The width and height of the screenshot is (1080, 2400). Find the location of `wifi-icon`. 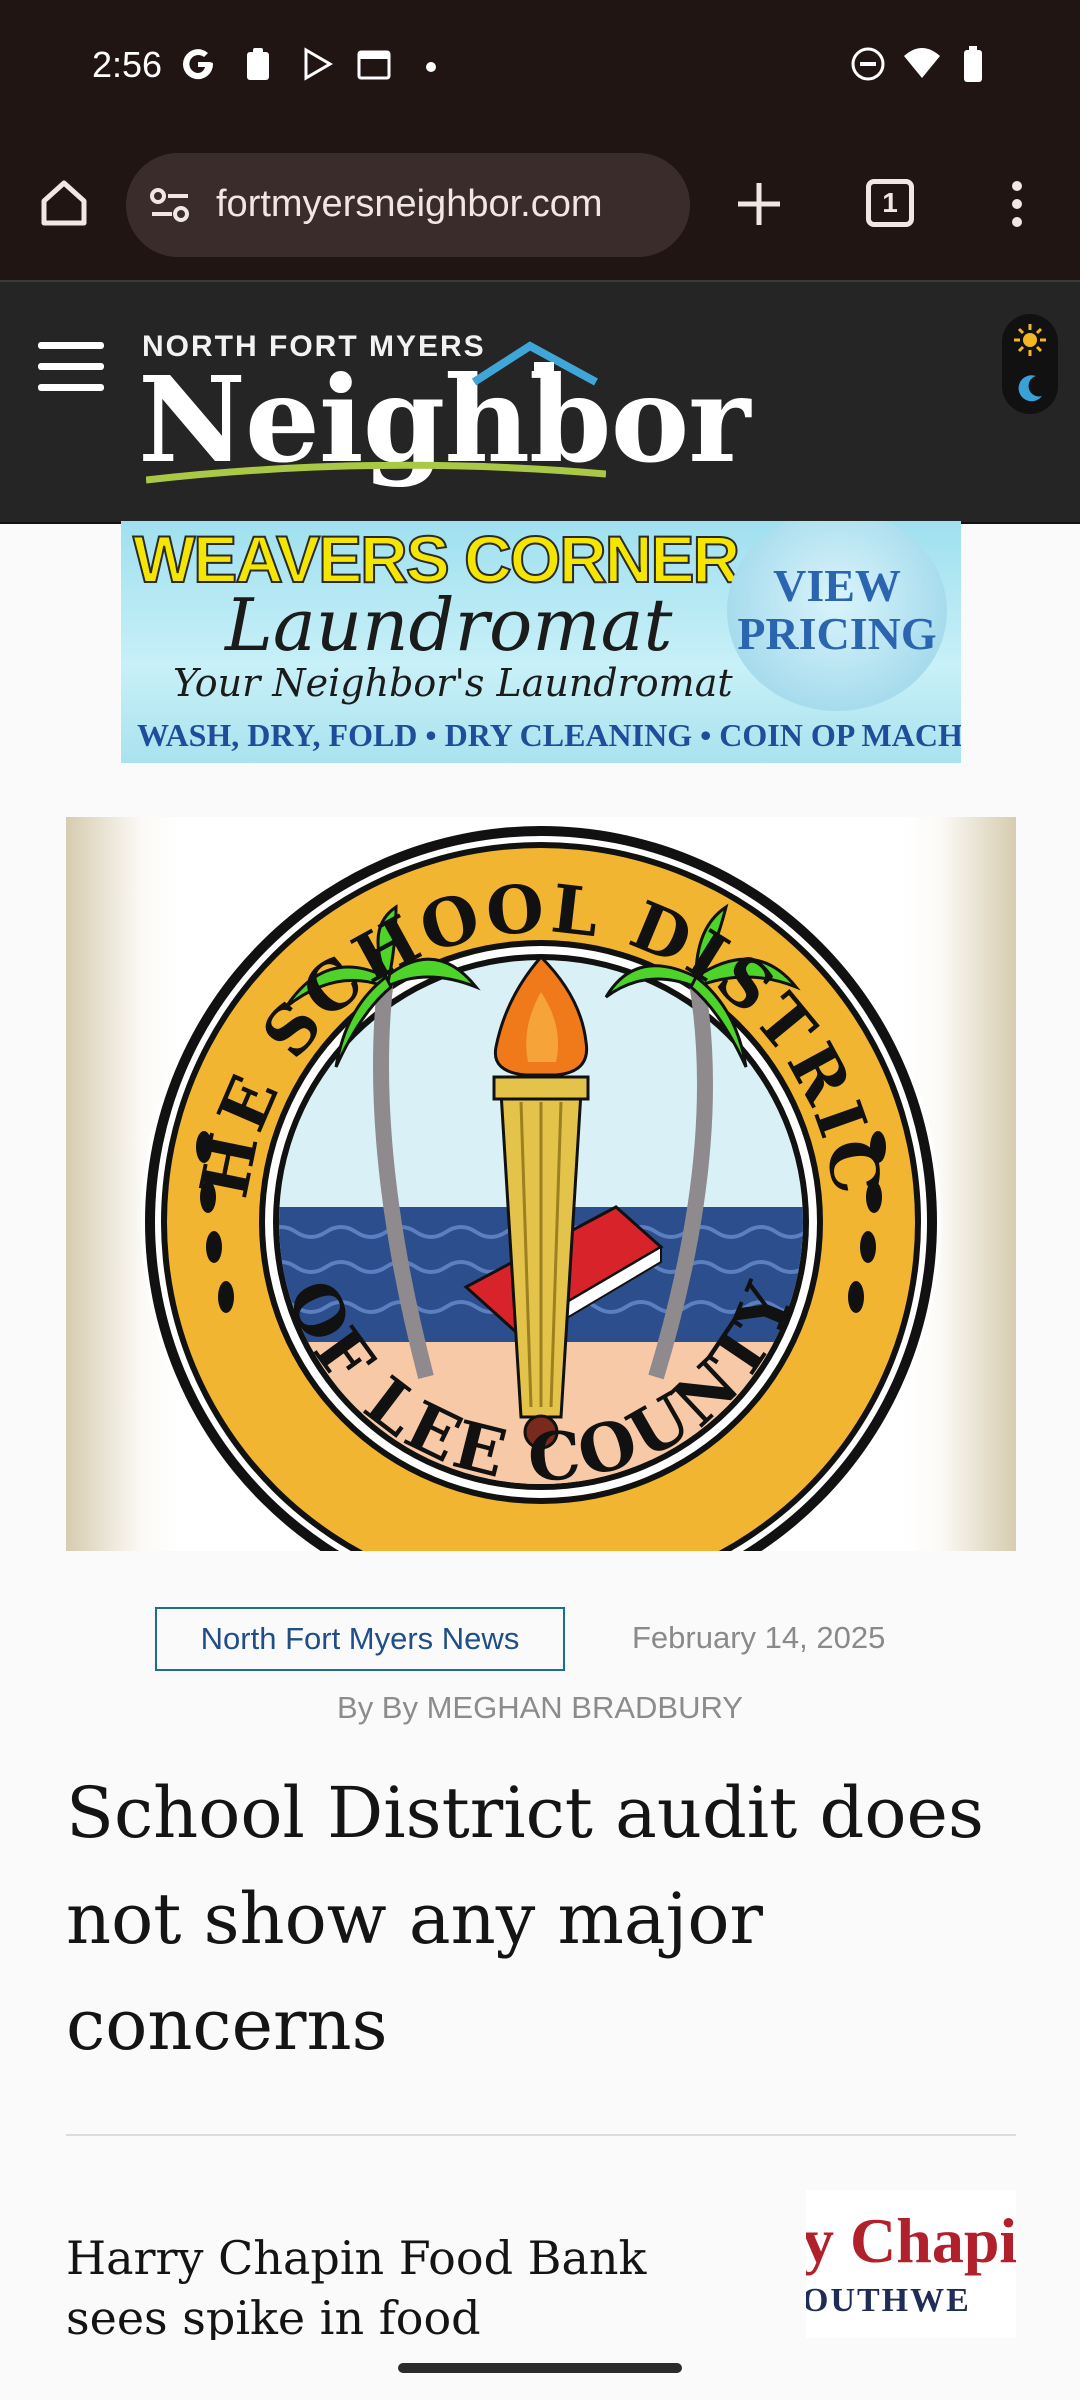

wifi-icon is located at coordinates (922, 63).